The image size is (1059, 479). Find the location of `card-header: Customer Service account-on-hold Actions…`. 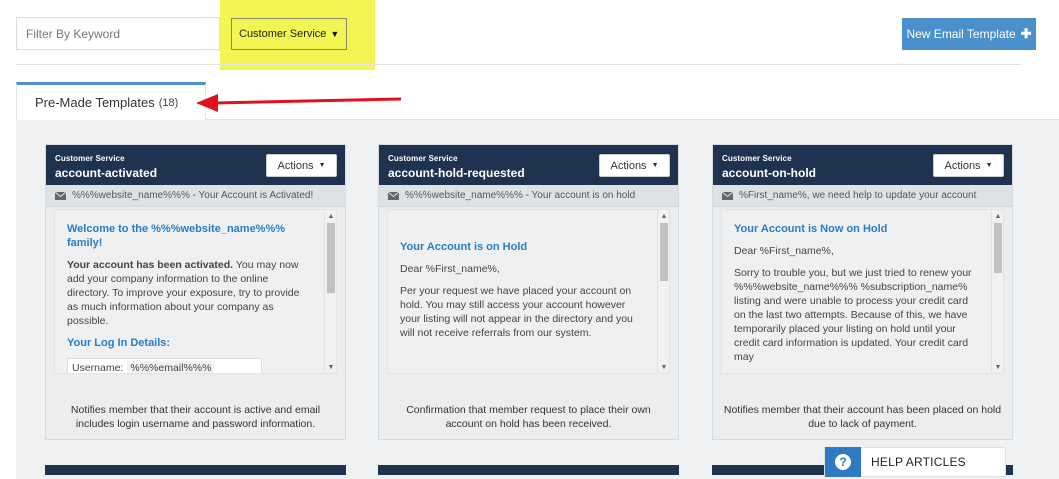

card-header: Customer Service account-on-hold Actions… is located at coordinates (862, 165).